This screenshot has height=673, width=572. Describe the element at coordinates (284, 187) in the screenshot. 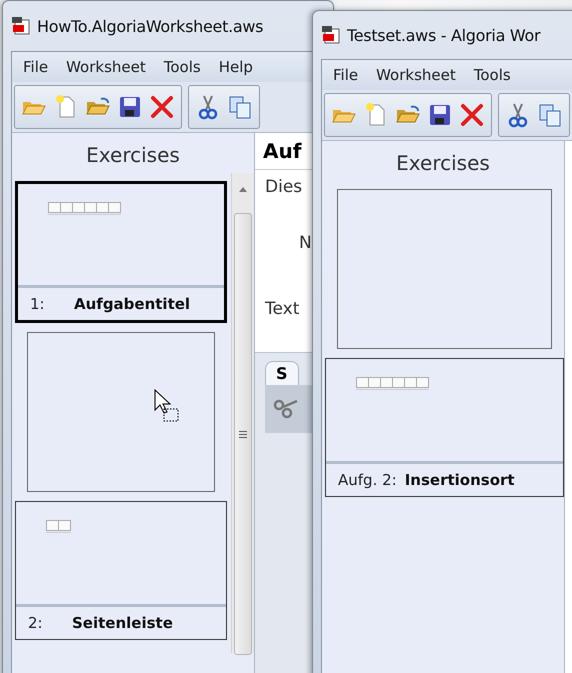

I see `description-text: Dies` at that location.